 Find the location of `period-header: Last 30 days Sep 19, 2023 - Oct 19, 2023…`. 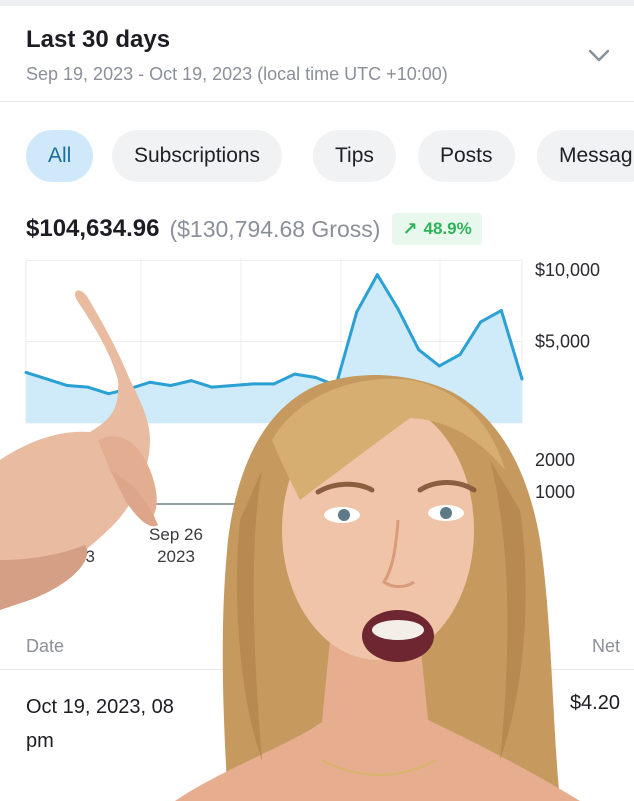

period-header: Last 30 days Sep 19, 2023 - Oct 19, 2023… is located at coordinates (317, 54).